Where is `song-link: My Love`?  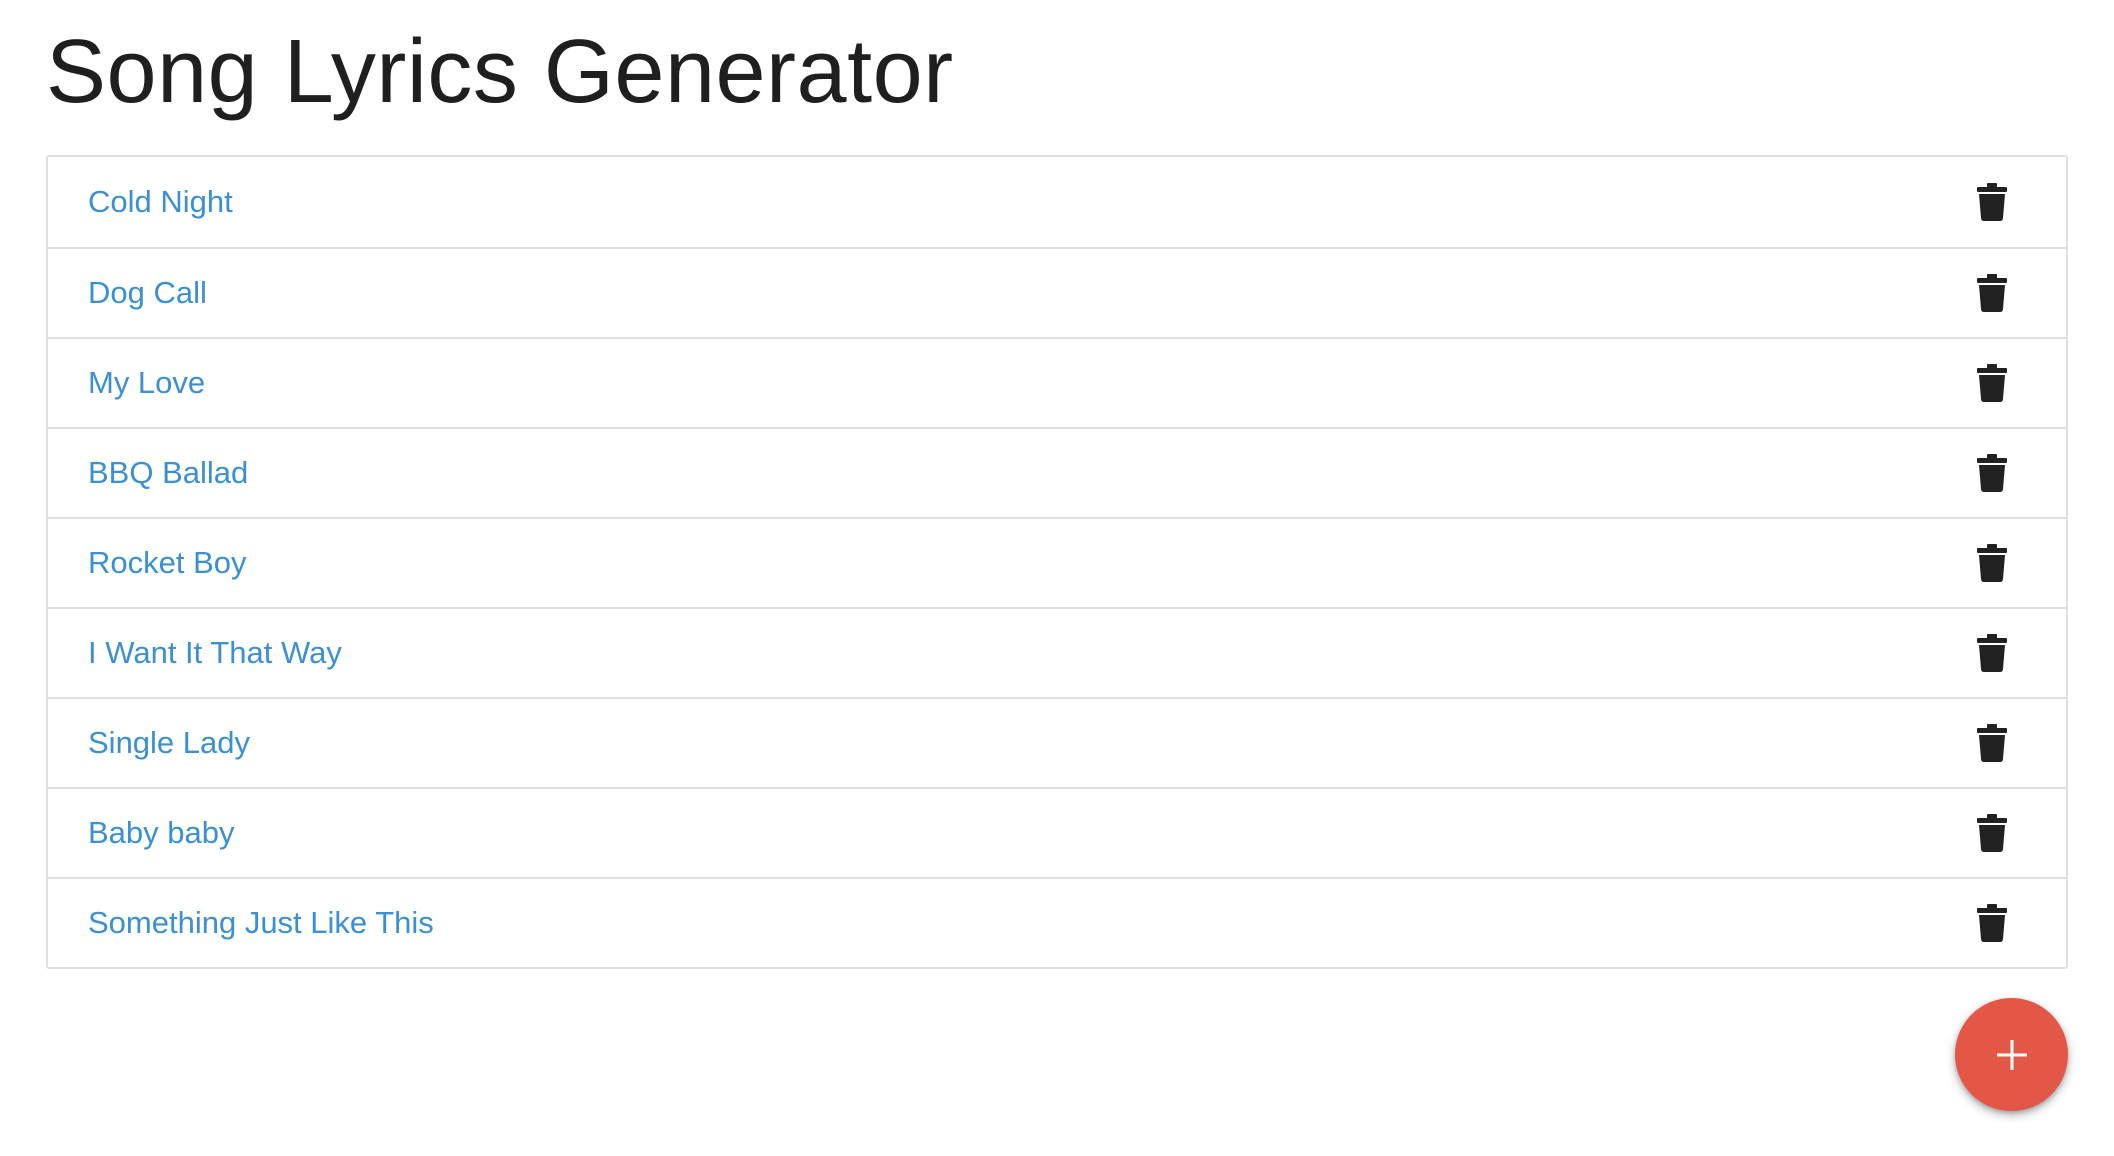 song-link: My Love is located at coordinates (146, 383).